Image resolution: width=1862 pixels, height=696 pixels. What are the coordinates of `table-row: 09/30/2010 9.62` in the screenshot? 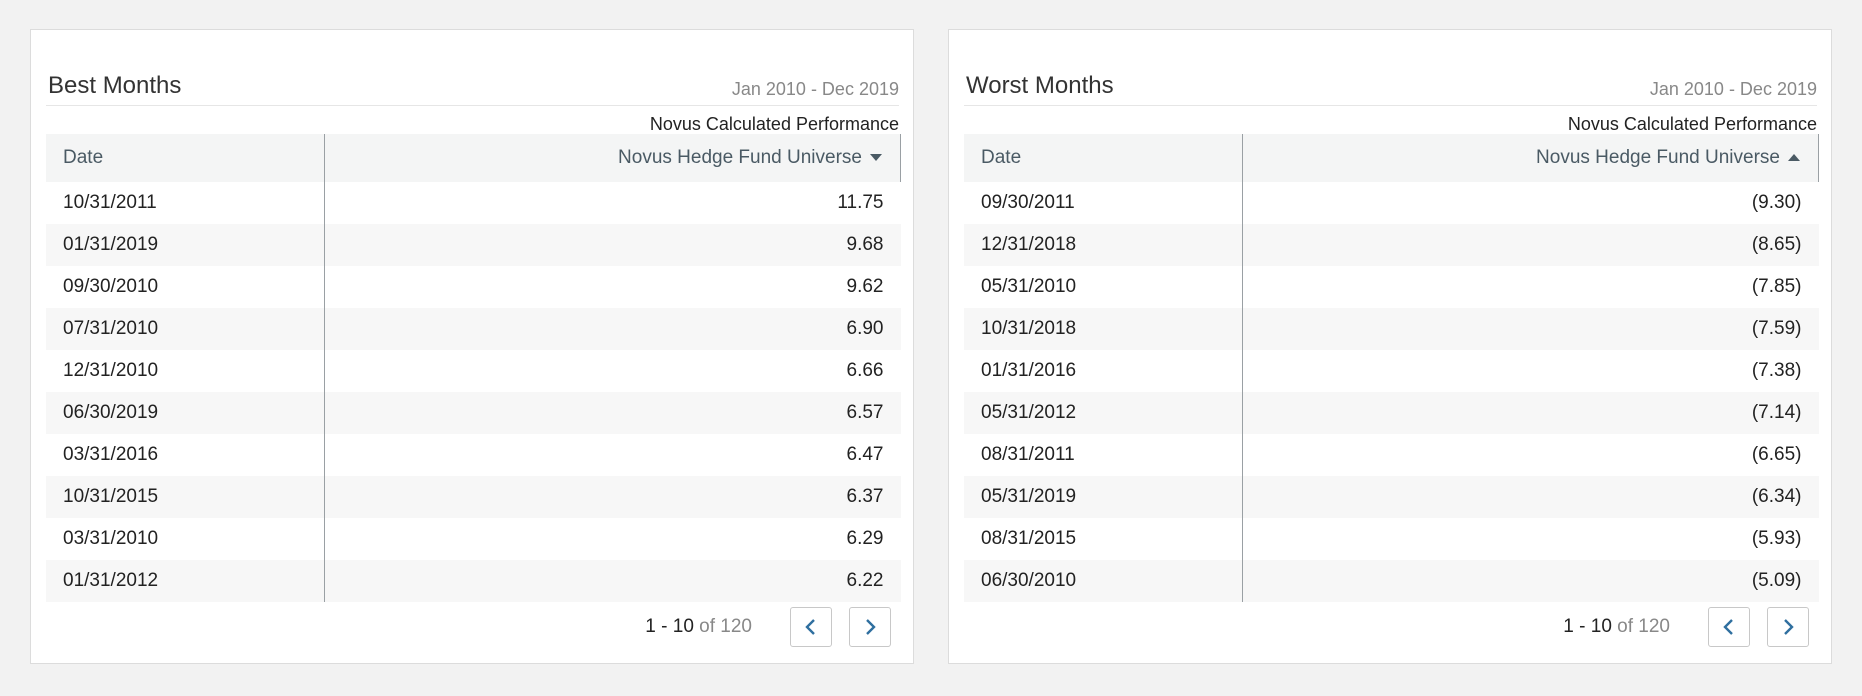 It's located at (473, 287).